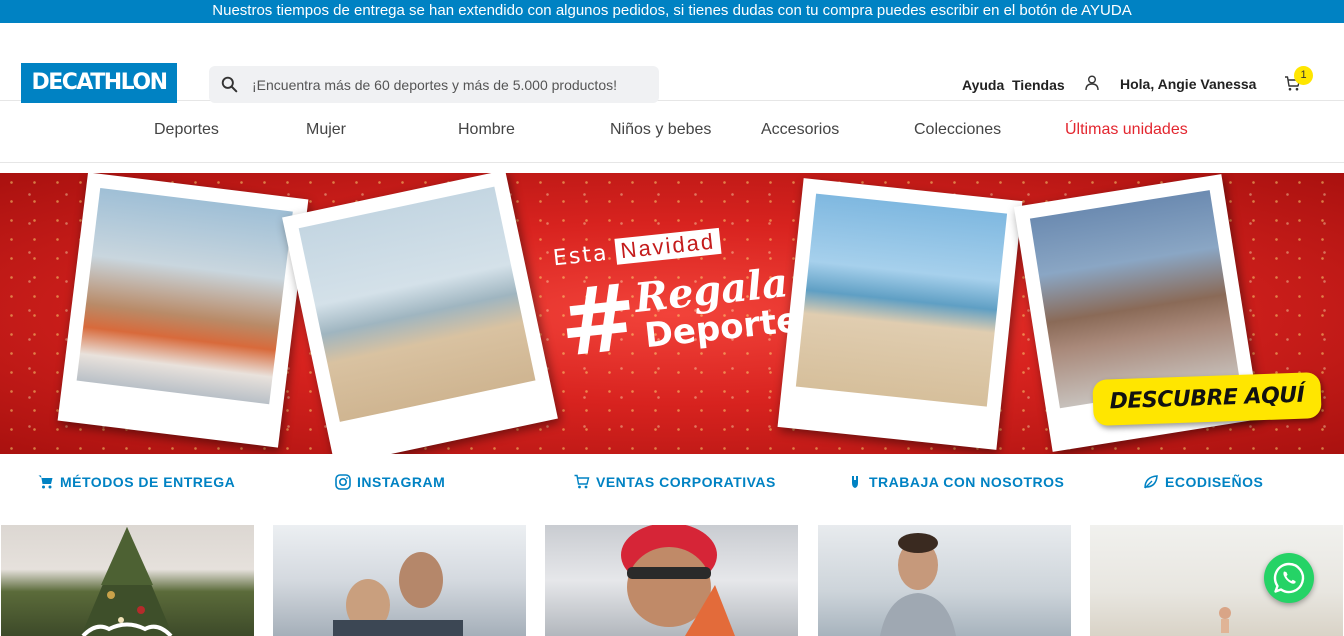 The height and width of the screenshot is (636, 1344). What do you see at coordinates (486, 130) in the screenshot?
I see `nav-item-hombre: Hombre` at bounding box center [486, 130].